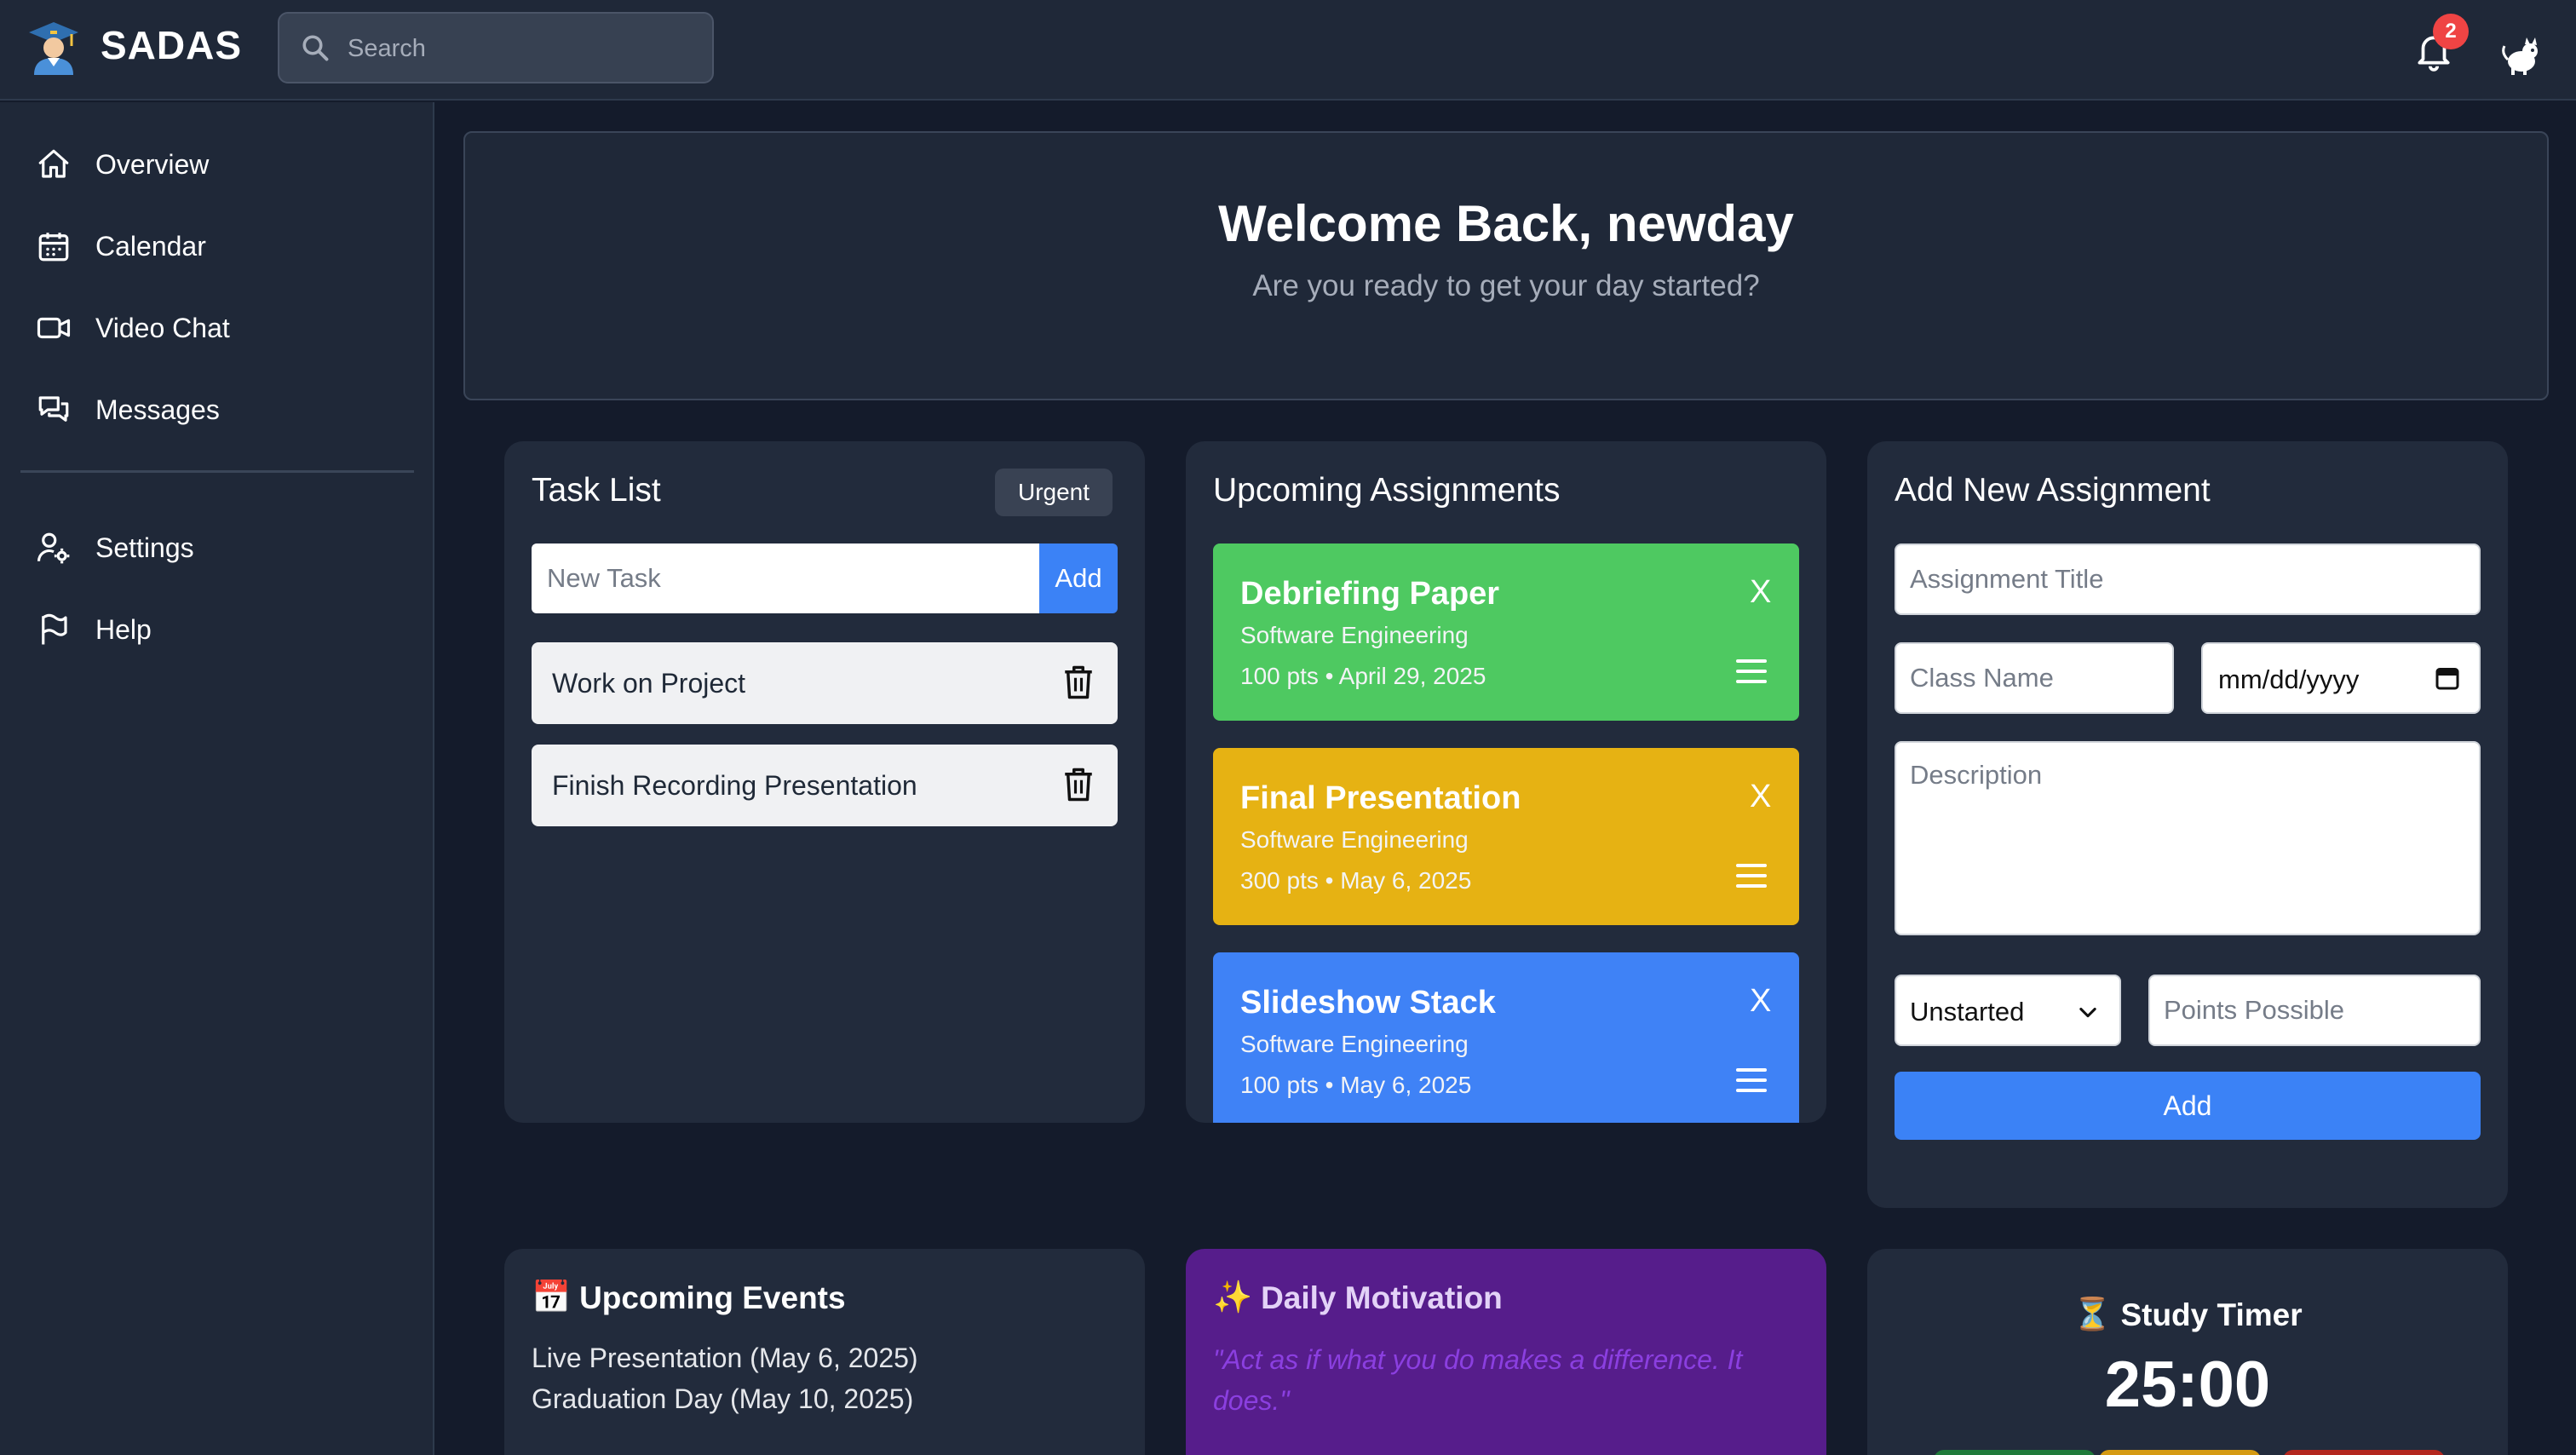 The height and width of the screenshot is (1455, 2576). Describe the element at coordinates (162, 327) in the screenshot. I see `sidebar-item-label: Video Chat` at that location.